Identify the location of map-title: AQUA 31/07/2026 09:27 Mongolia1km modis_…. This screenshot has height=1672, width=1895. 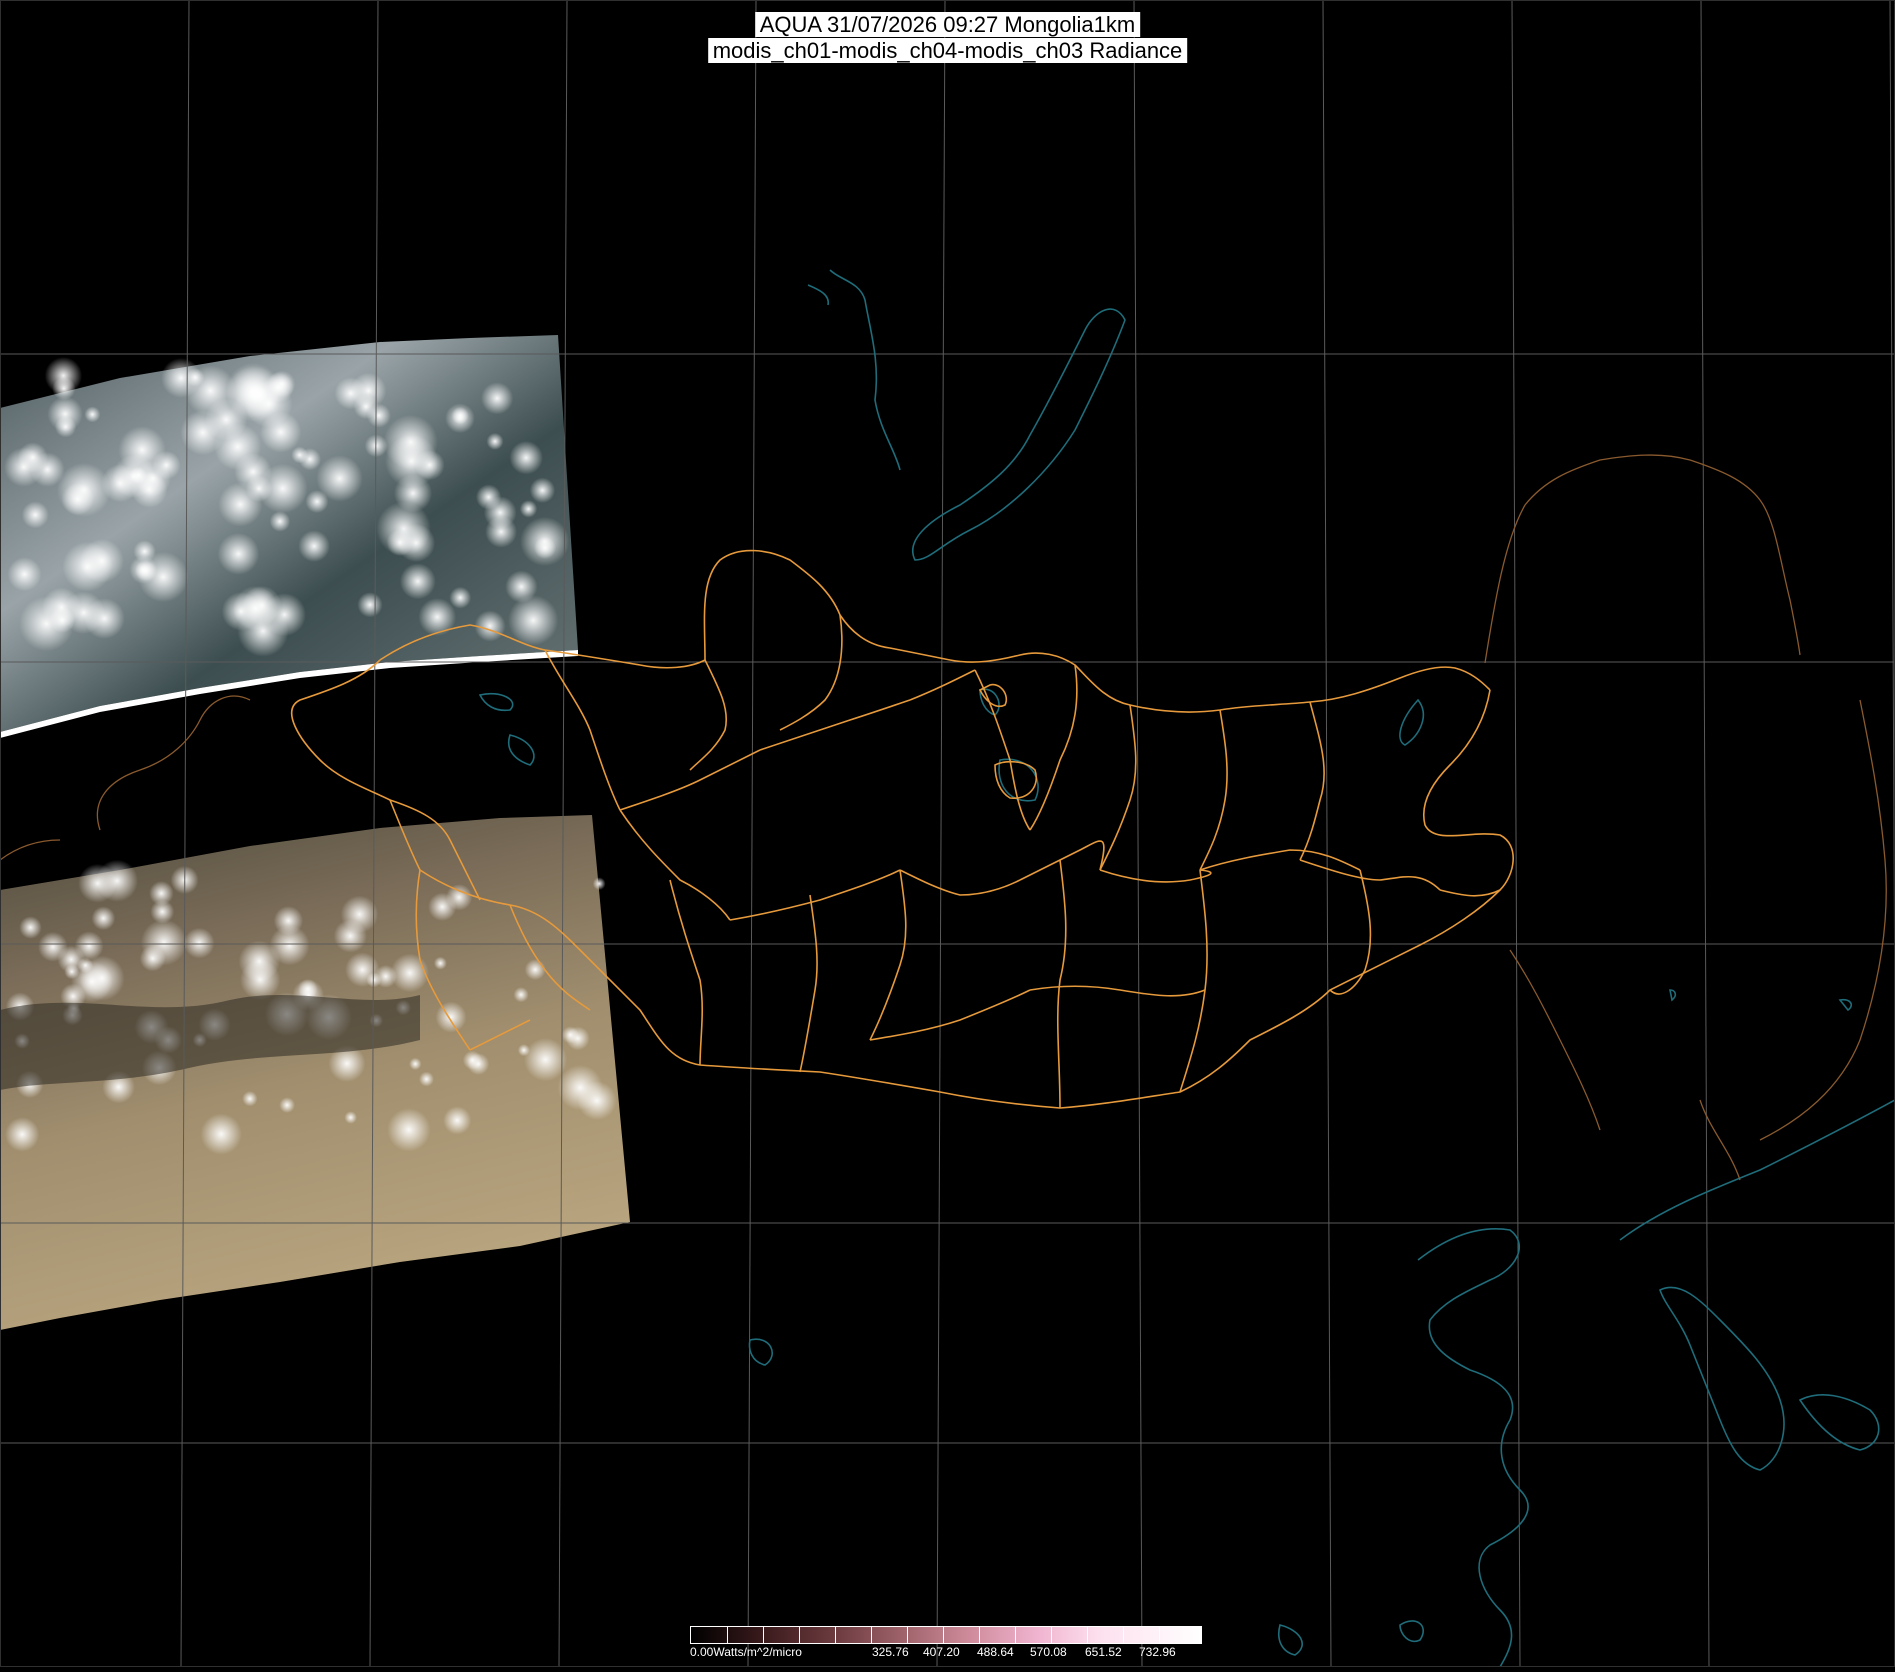
(947, 38).